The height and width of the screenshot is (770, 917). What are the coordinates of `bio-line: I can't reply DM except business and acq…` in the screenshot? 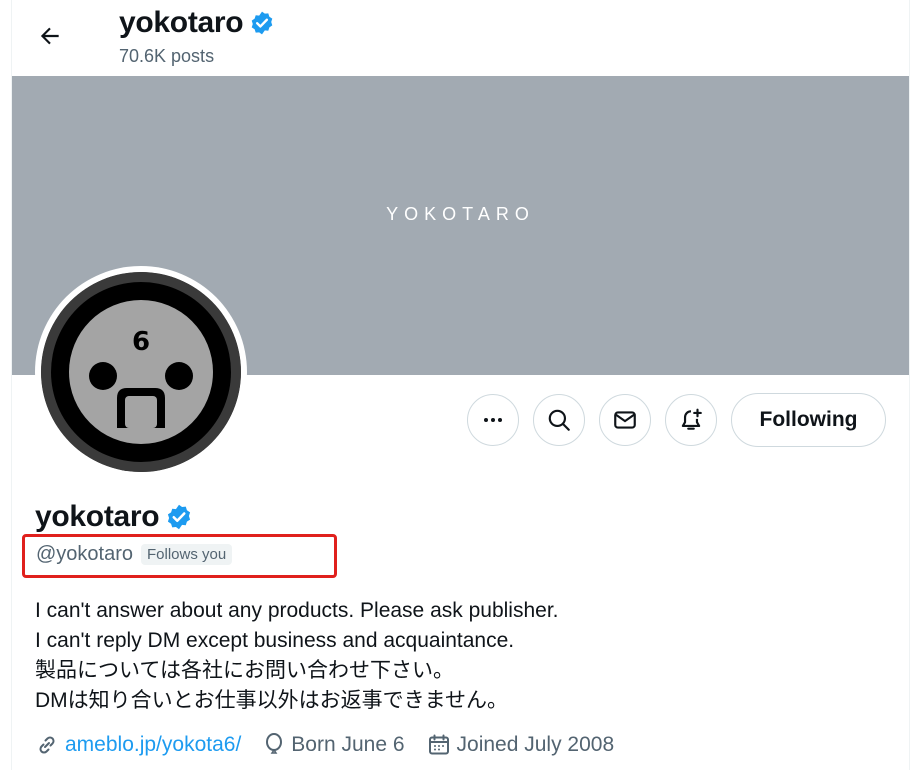 It's located at (275, 640).